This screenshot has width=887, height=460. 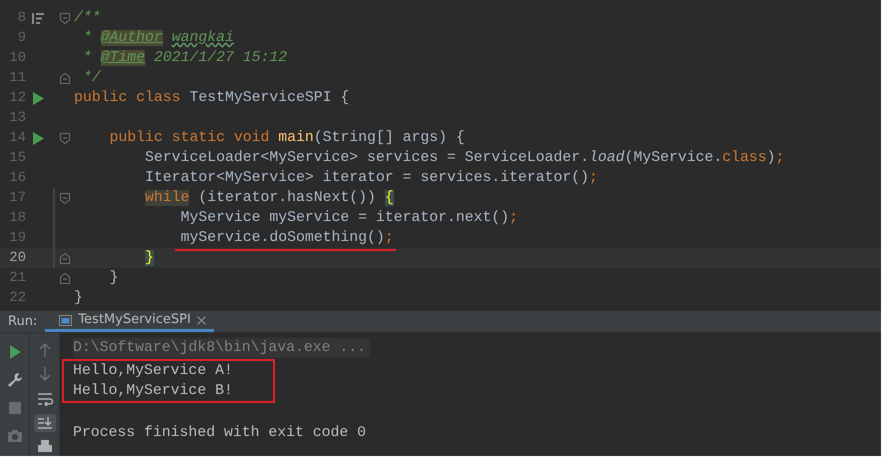 I want to click on line-number: 19, so click(x=17, y=238).